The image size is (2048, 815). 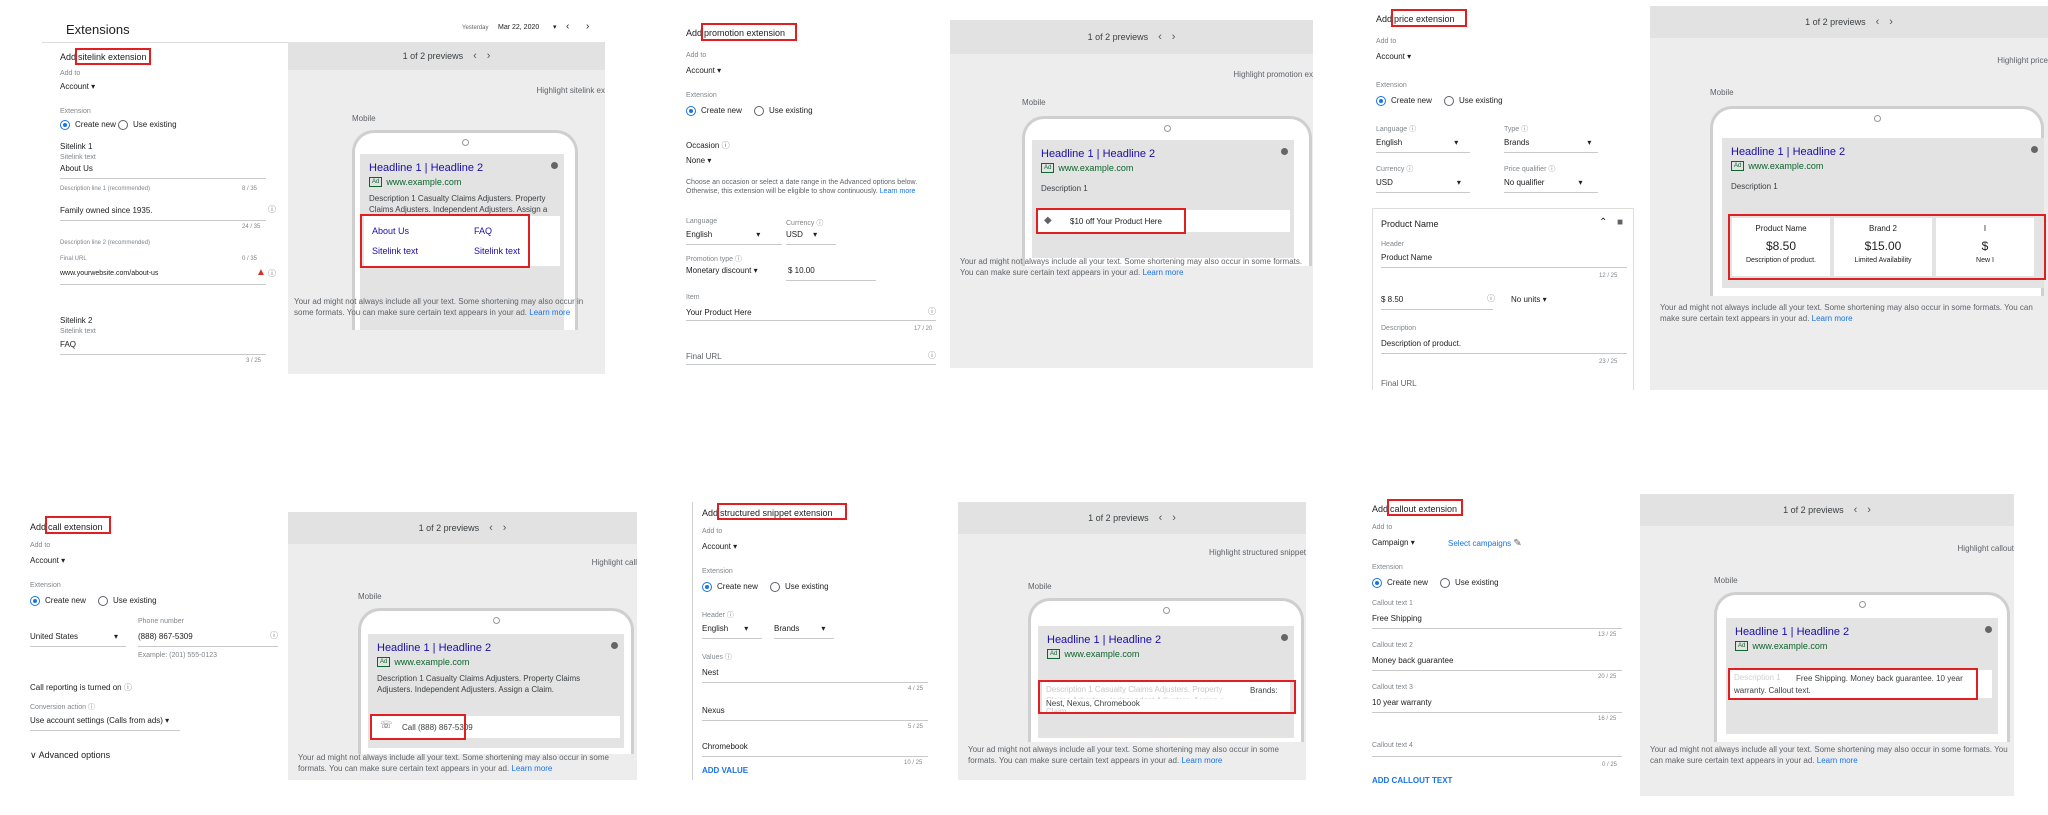 What do you see at coordinates (1402, 702) in the screenshot?
I see `callout-input-3: 10 year warranty` at bounding box center [1402, 702].